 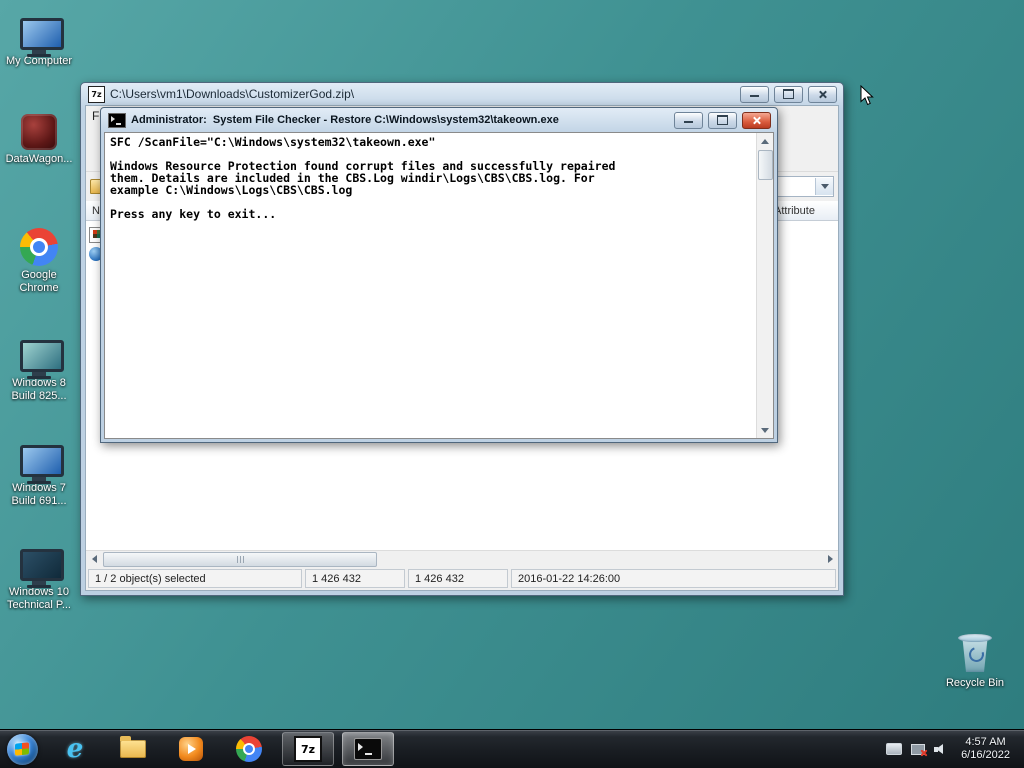 I want to click on console-line: example C:\Windows\Logs\CBS\CBS.log, so click(x=231, y=190).